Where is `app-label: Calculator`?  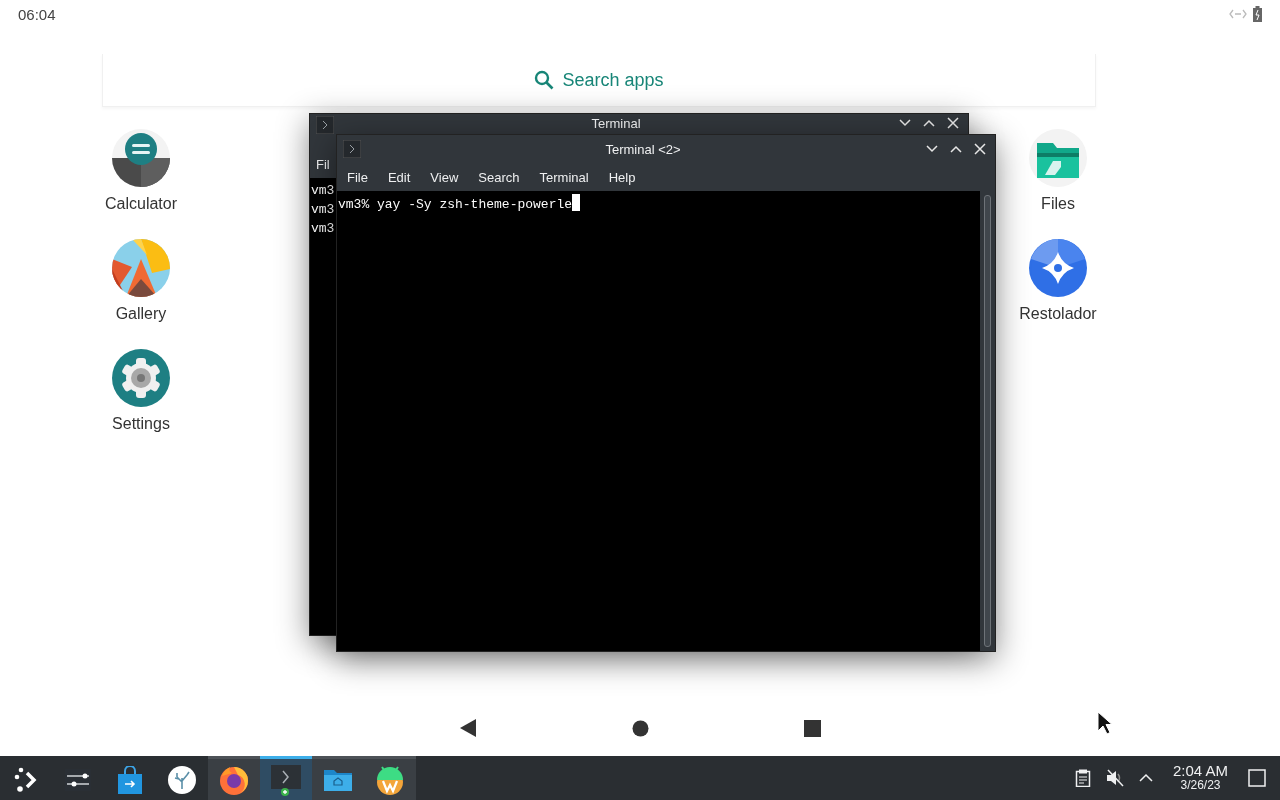 app-label: Calculator is located at coordinates (141, 204).